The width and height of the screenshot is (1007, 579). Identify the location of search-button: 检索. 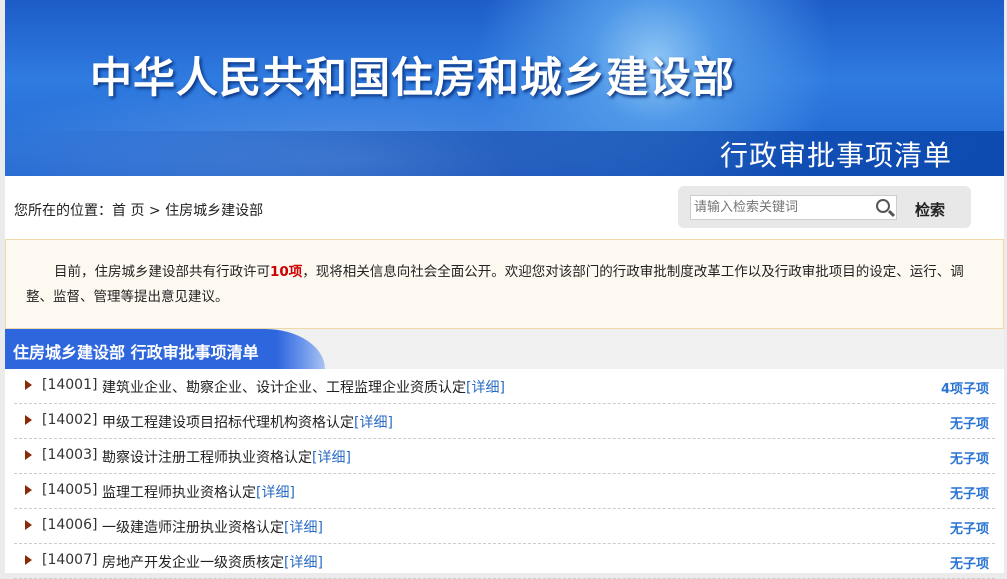
(930, 209).